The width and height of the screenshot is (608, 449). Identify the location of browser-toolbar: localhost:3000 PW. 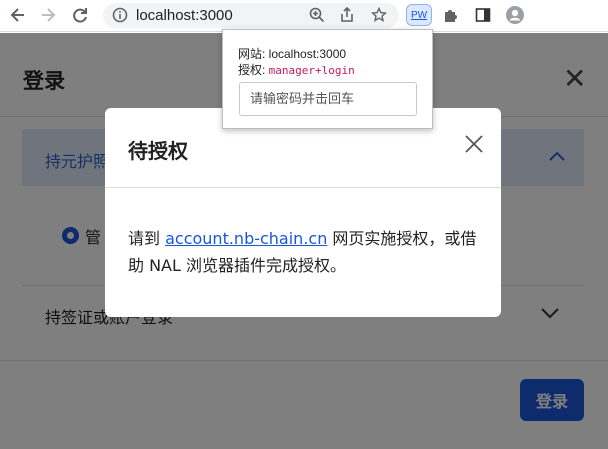
(304, 16).